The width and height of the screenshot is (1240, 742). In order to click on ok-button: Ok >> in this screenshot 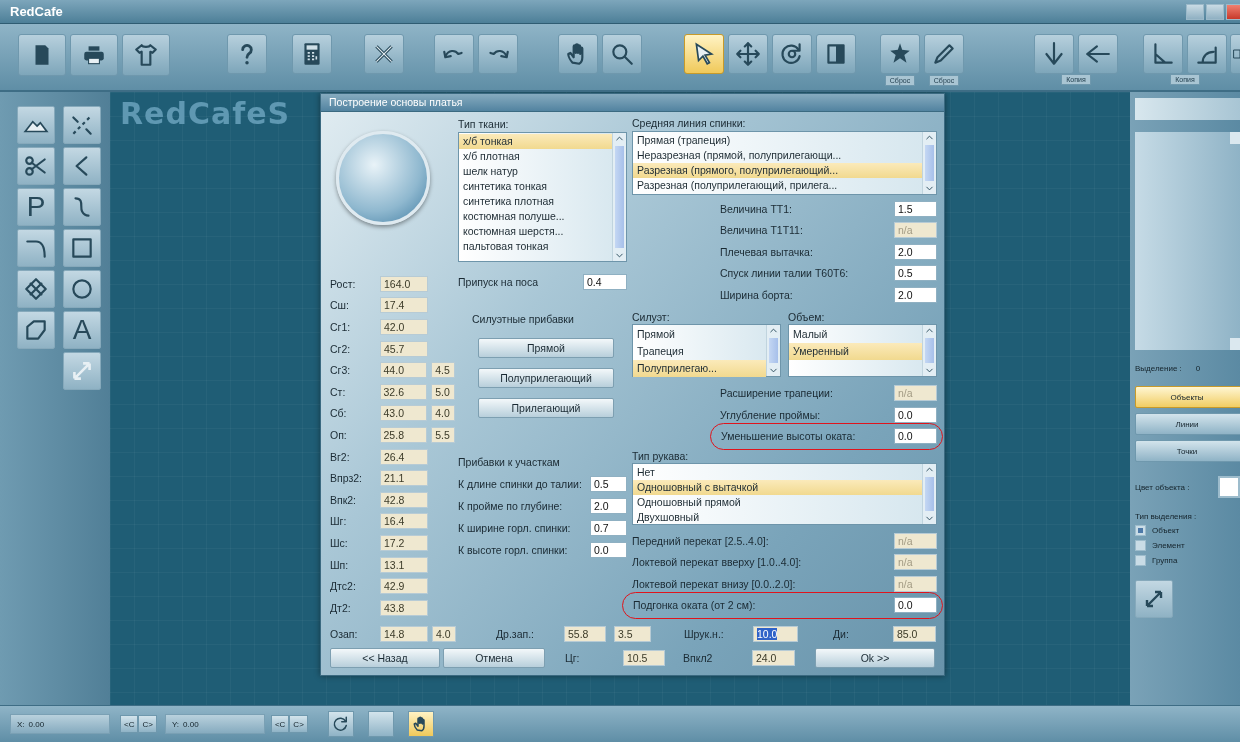, I will do `click(875, 658)`.